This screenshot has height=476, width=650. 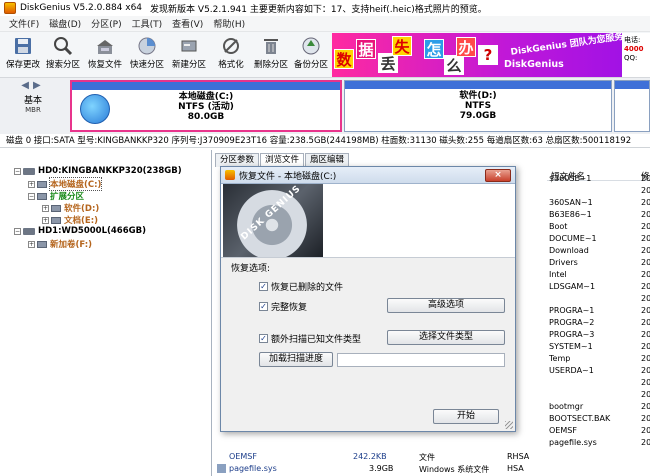 I want to click on checkbox-icon: ✓, so click(x=263, y=306).